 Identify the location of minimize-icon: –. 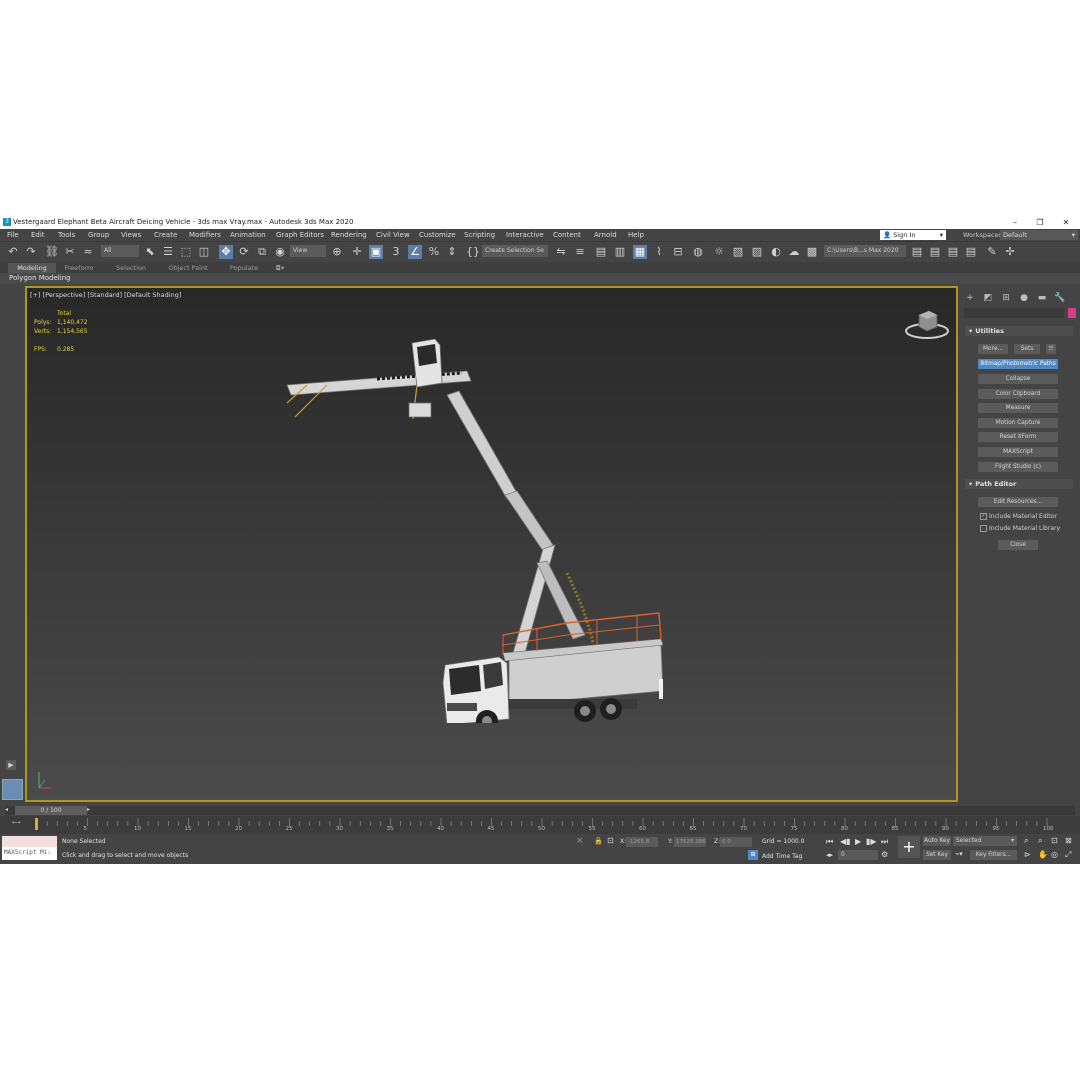
(1015, 222).